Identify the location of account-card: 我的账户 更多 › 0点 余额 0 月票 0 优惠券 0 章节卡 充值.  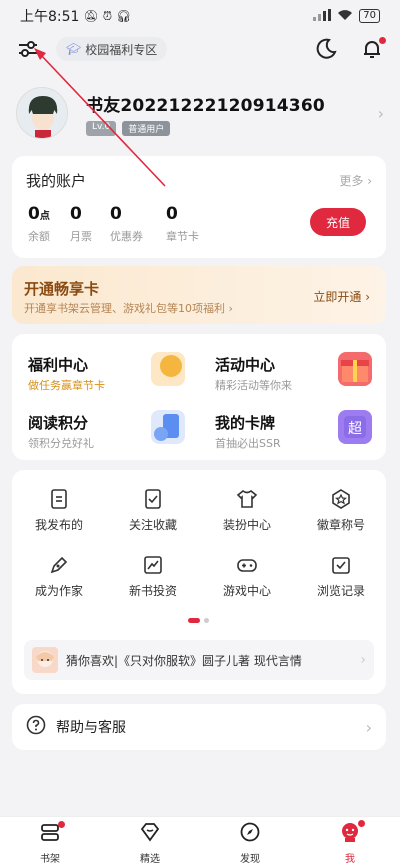
(199, 207).